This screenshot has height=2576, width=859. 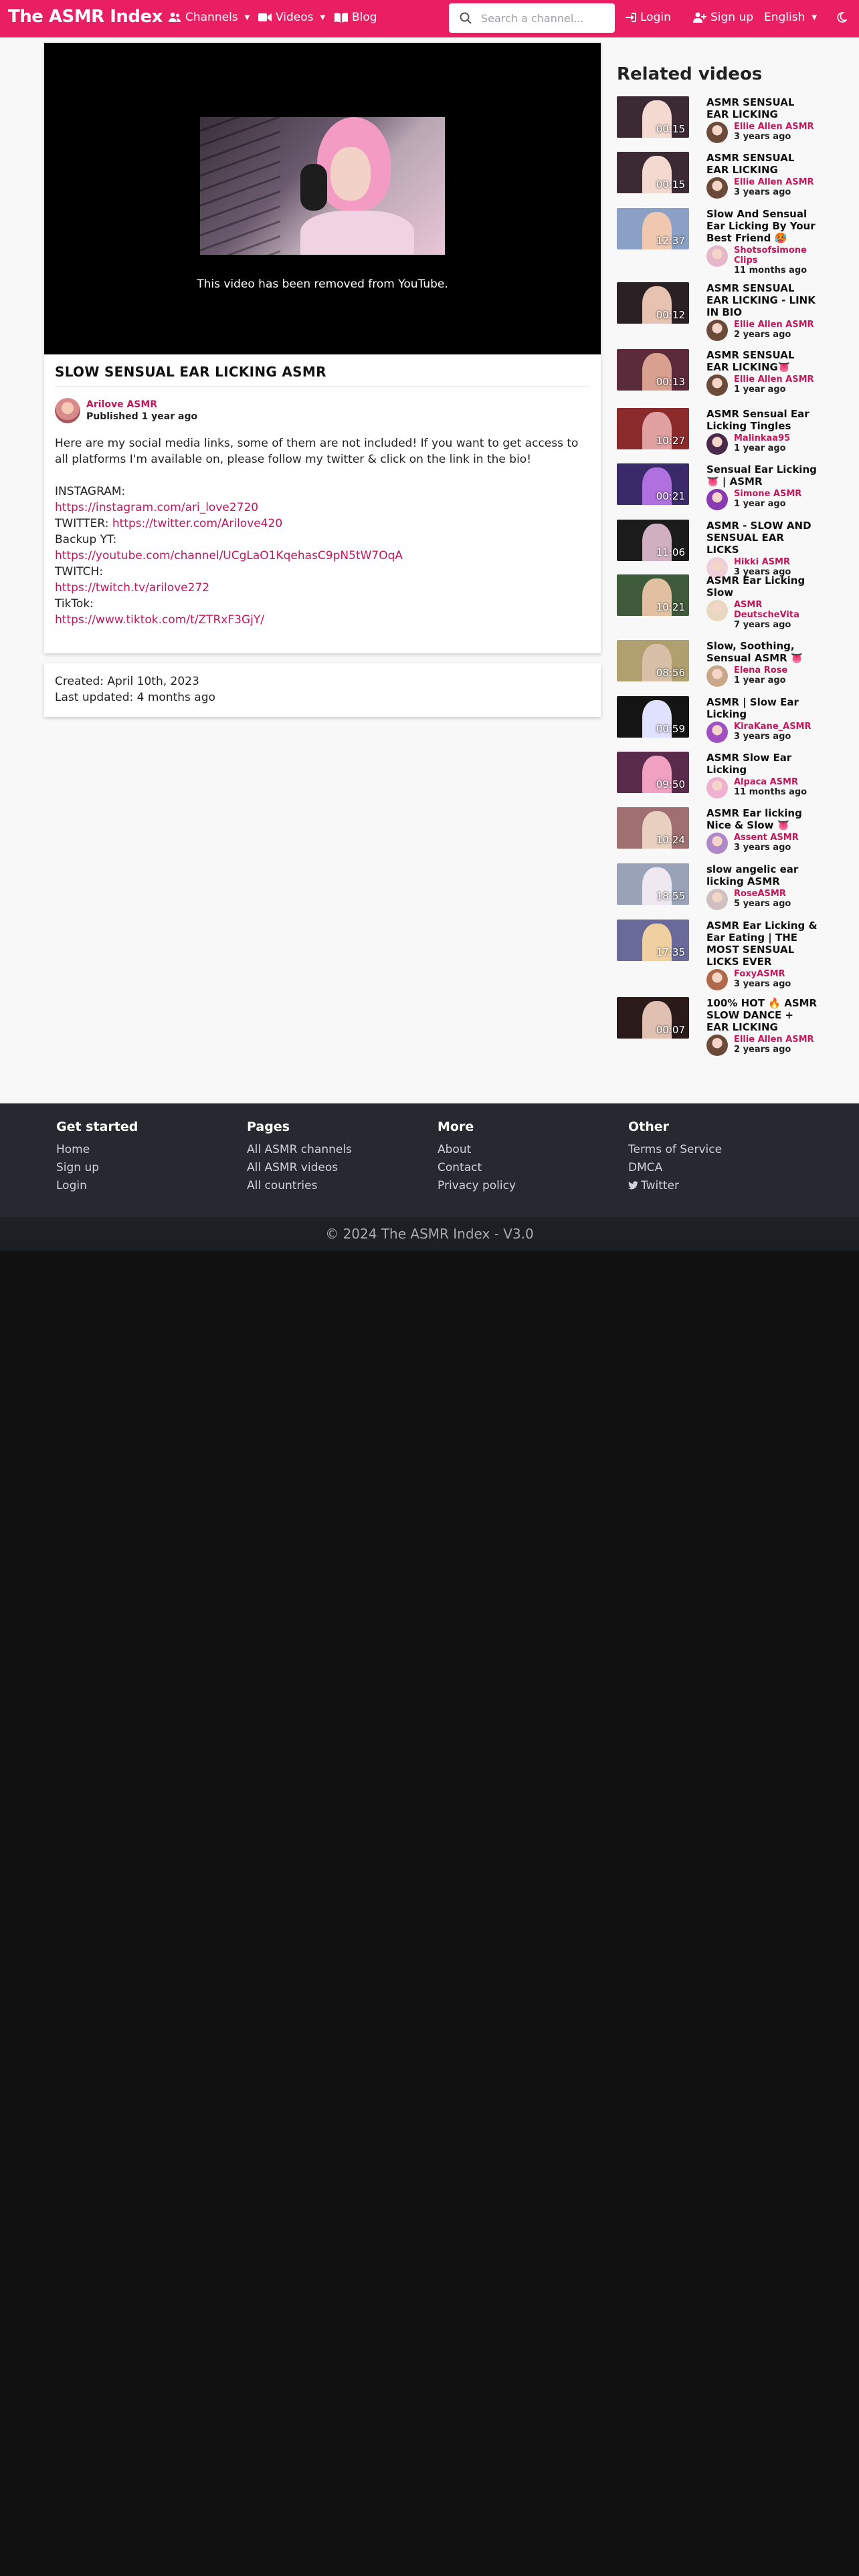 I want to click on search-input, so click(x=541, y=18).